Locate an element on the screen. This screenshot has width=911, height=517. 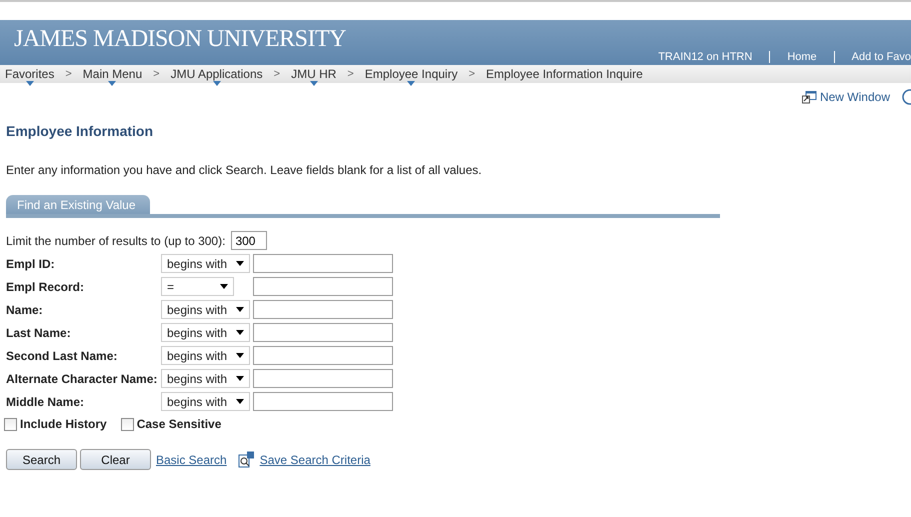
header-link: Home is located at coordinates (801, 57).